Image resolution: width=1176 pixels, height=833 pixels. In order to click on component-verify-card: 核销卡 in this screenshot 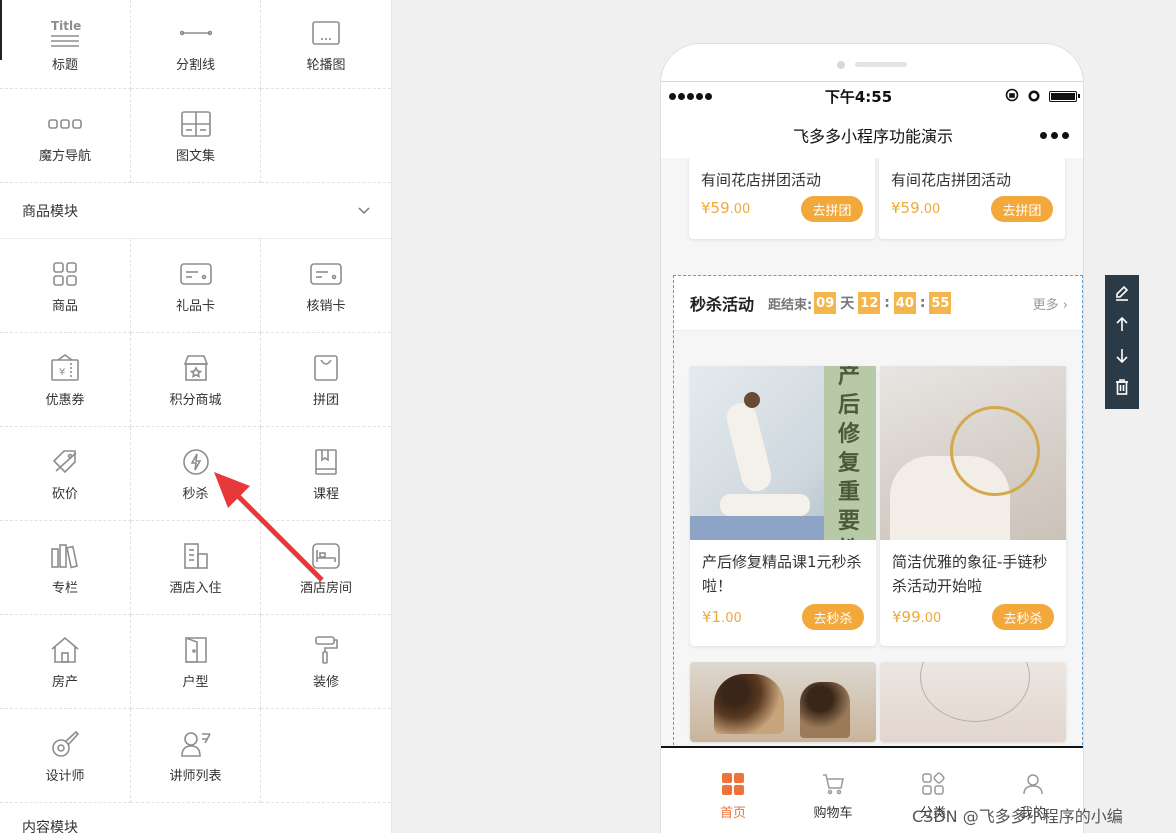, I will do `click(326, 286)`.